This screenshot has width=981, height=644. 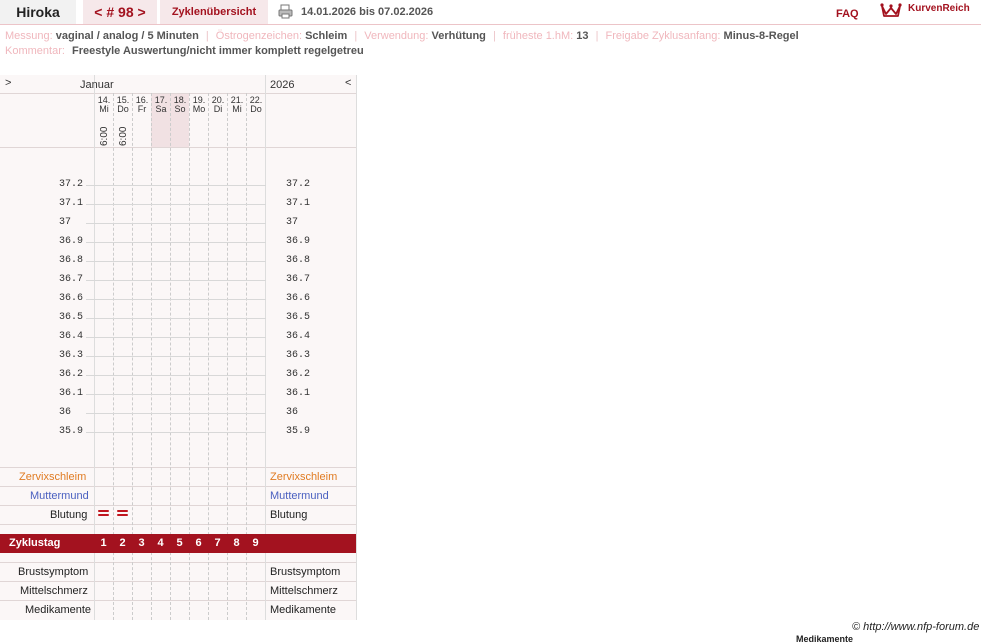 What do you see at coordinates (298, 260) in the screenshot?
I see `temp-label-right: 36.8` at bounding box center [298, 260].